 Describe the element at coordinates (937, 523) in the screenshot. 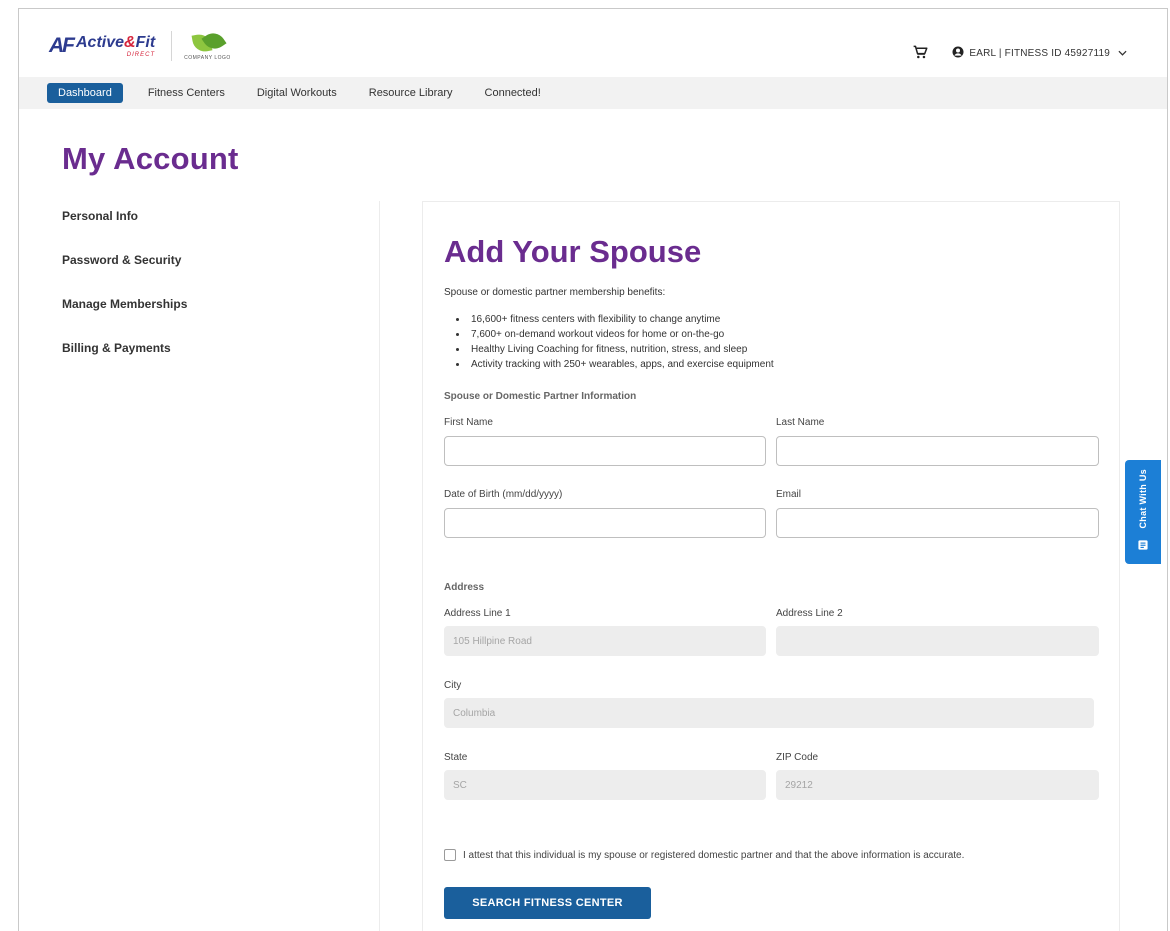

I see `email-input` at that location.